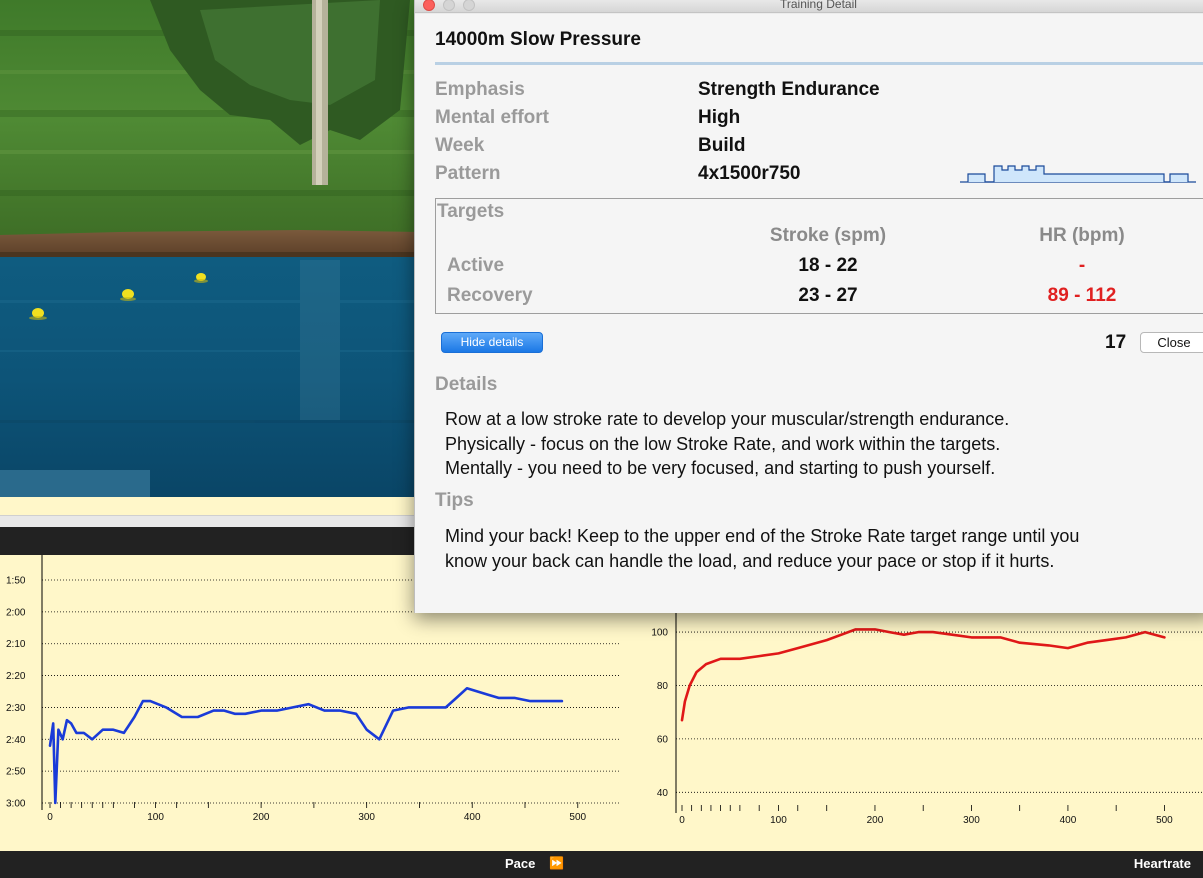 This screenshot has height=878, width=1203. I want to click on y-tick-label: 2:30, so click(16, 708).